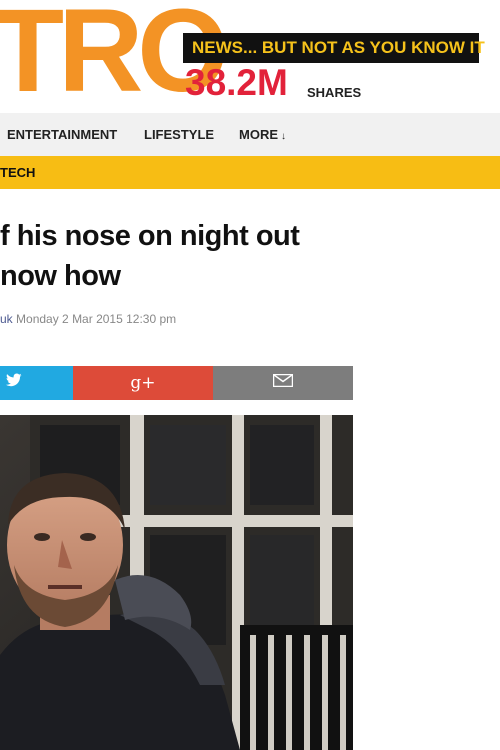  I want to click on headline-line-1: f his nose on night out, so click(150, 236).